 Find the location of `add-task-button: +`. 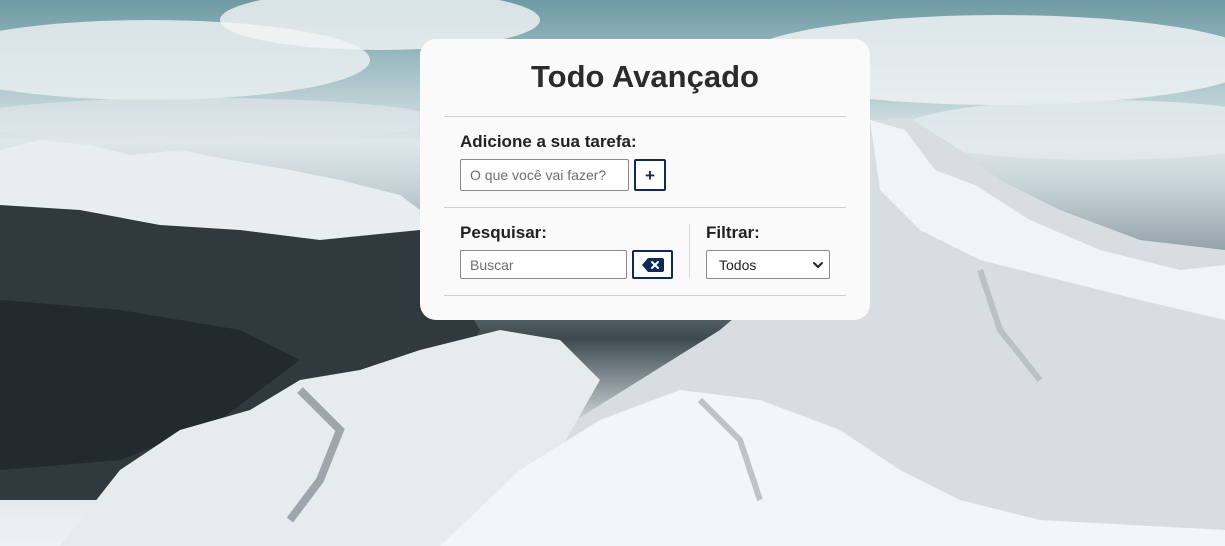

add-task-button: + is located at coordinates (650, 175).